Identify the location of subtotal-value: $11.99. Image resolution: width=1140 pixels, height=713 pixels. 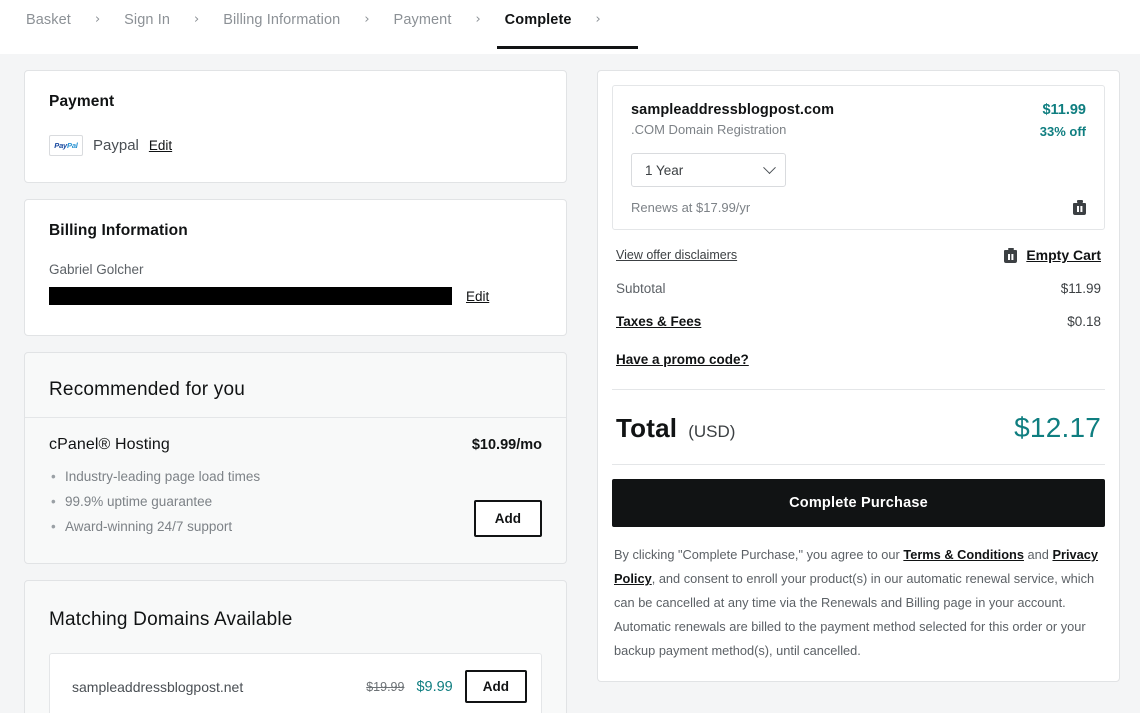
(1080, 288).